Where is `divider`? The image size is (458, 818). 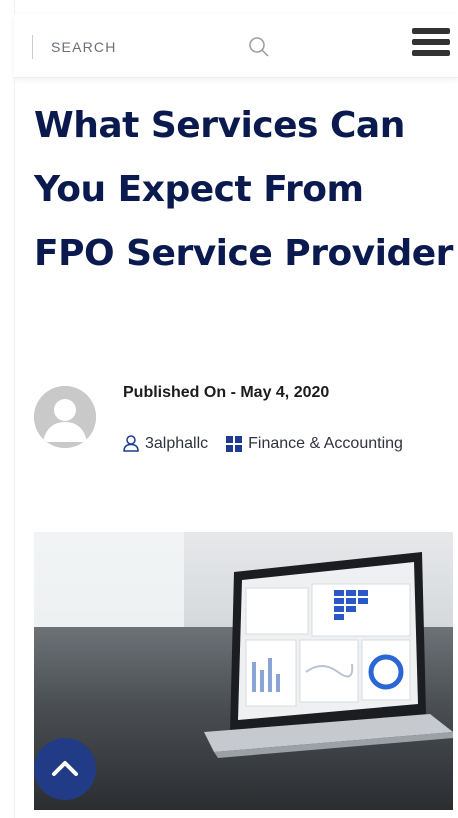 divider is located at coordinates (14, 409).